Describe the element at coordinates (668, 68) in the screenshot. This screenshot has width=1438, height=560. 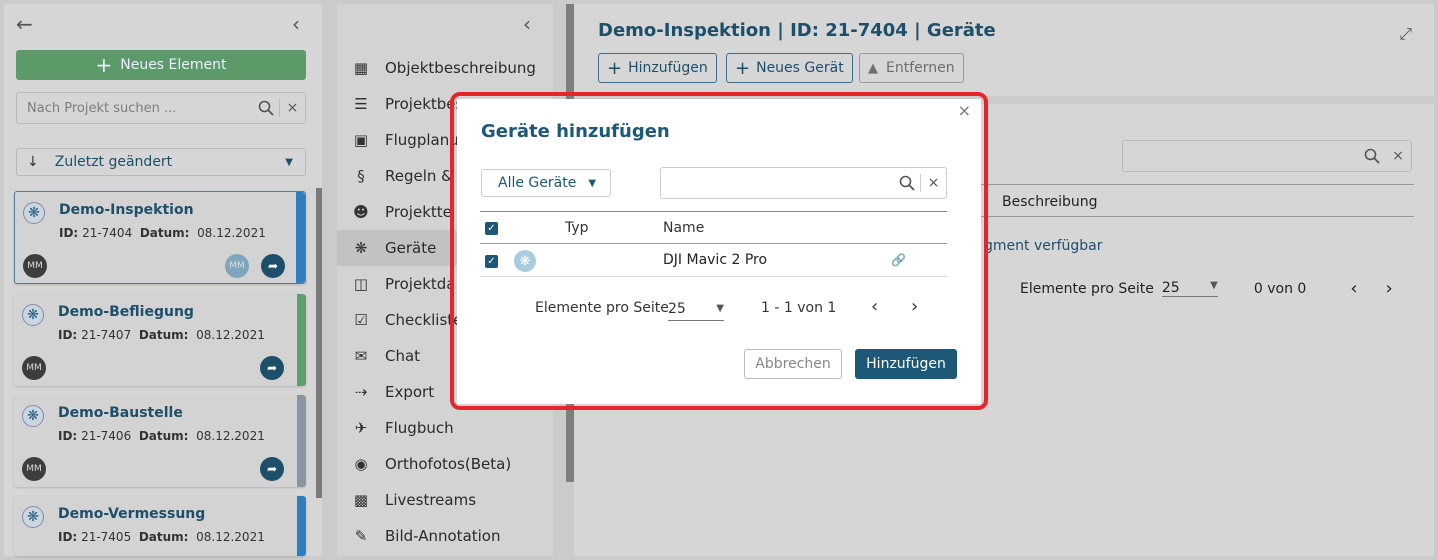
I see `add-button-label: Hinzufügen` at that location.